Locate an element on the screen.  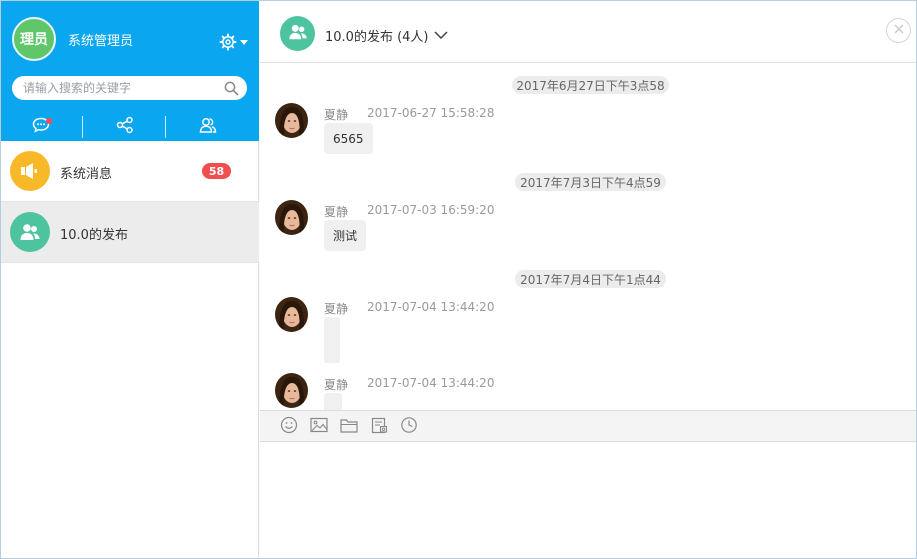
user-avatar: 理员 is located at coordinates (34, 39).